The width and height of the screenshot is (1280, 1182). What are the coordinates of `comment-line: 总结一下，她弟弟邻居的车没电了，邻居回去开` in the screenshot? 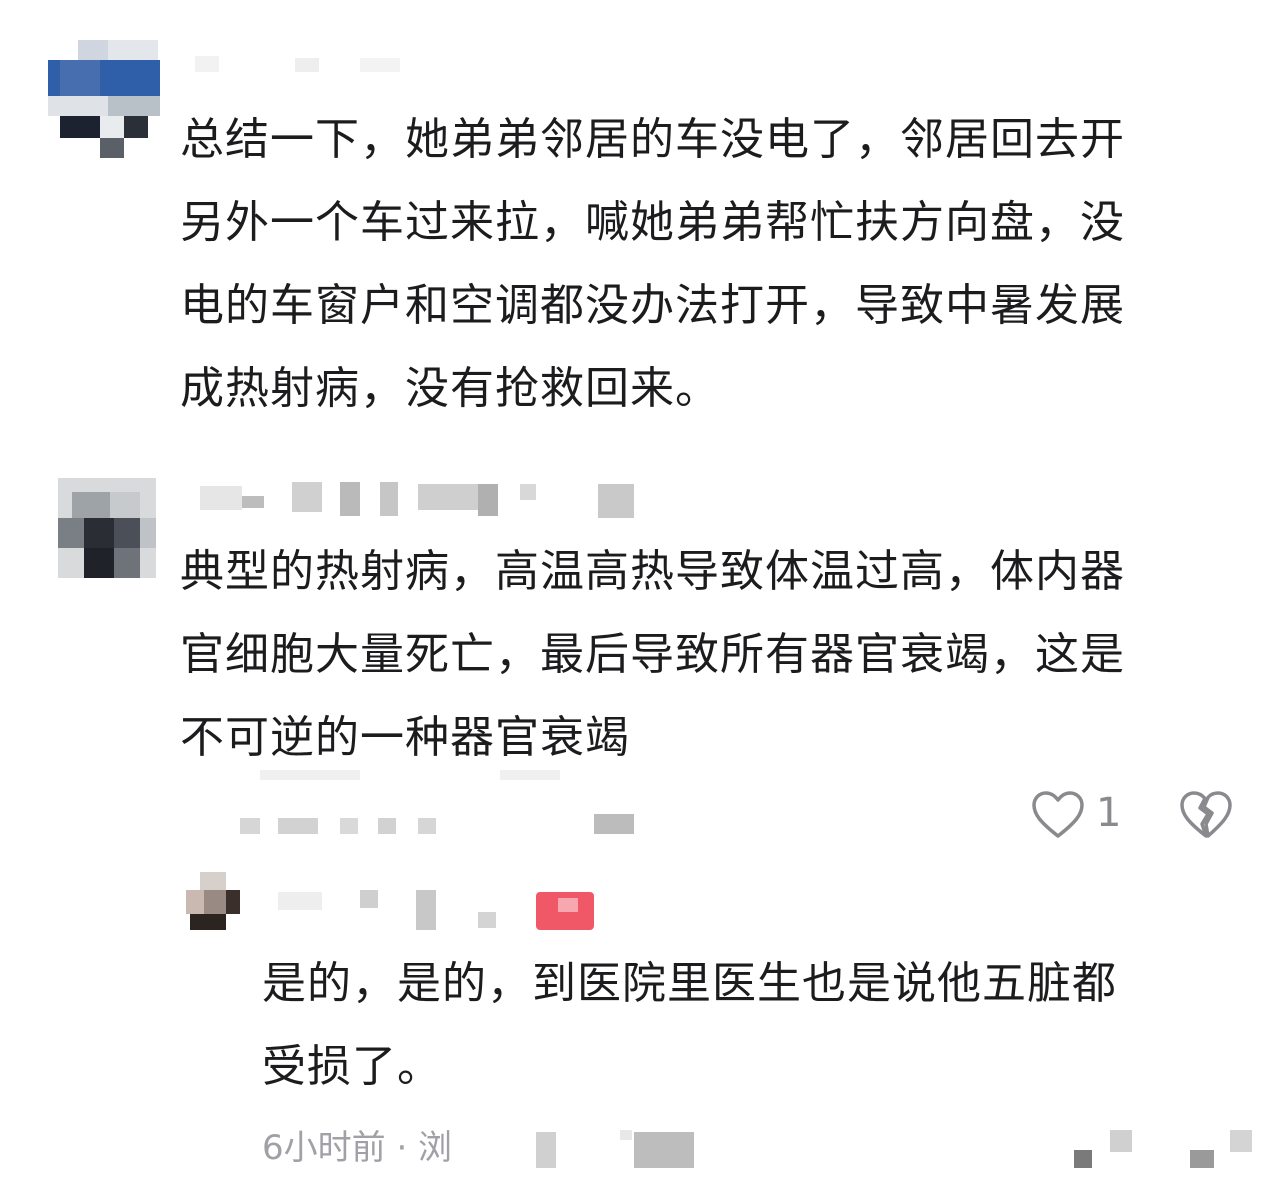 It's located at (652, 139).